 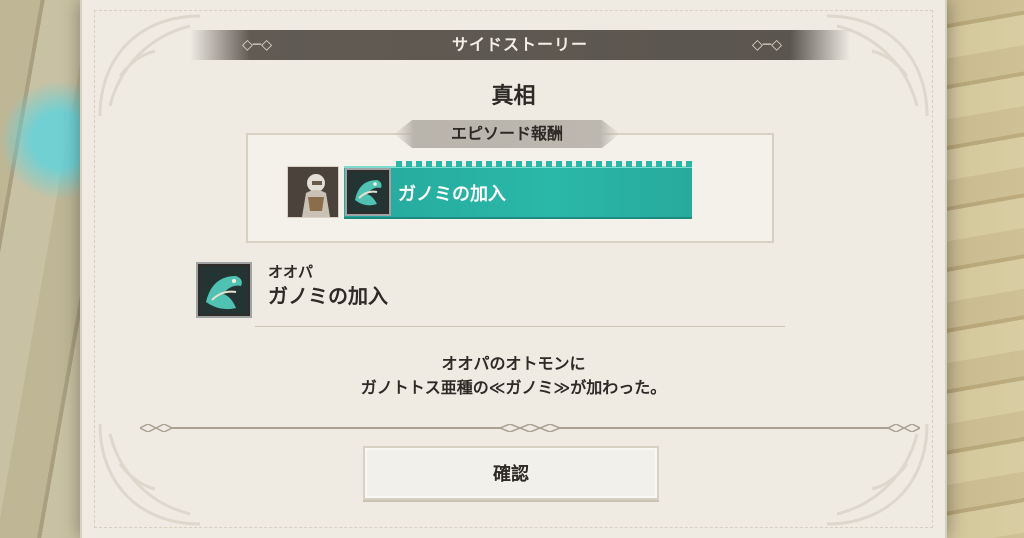 What do you see at coordinates (979, 269) in the screenshot?
I see `background-map-right` at bounding box center [979, 269].